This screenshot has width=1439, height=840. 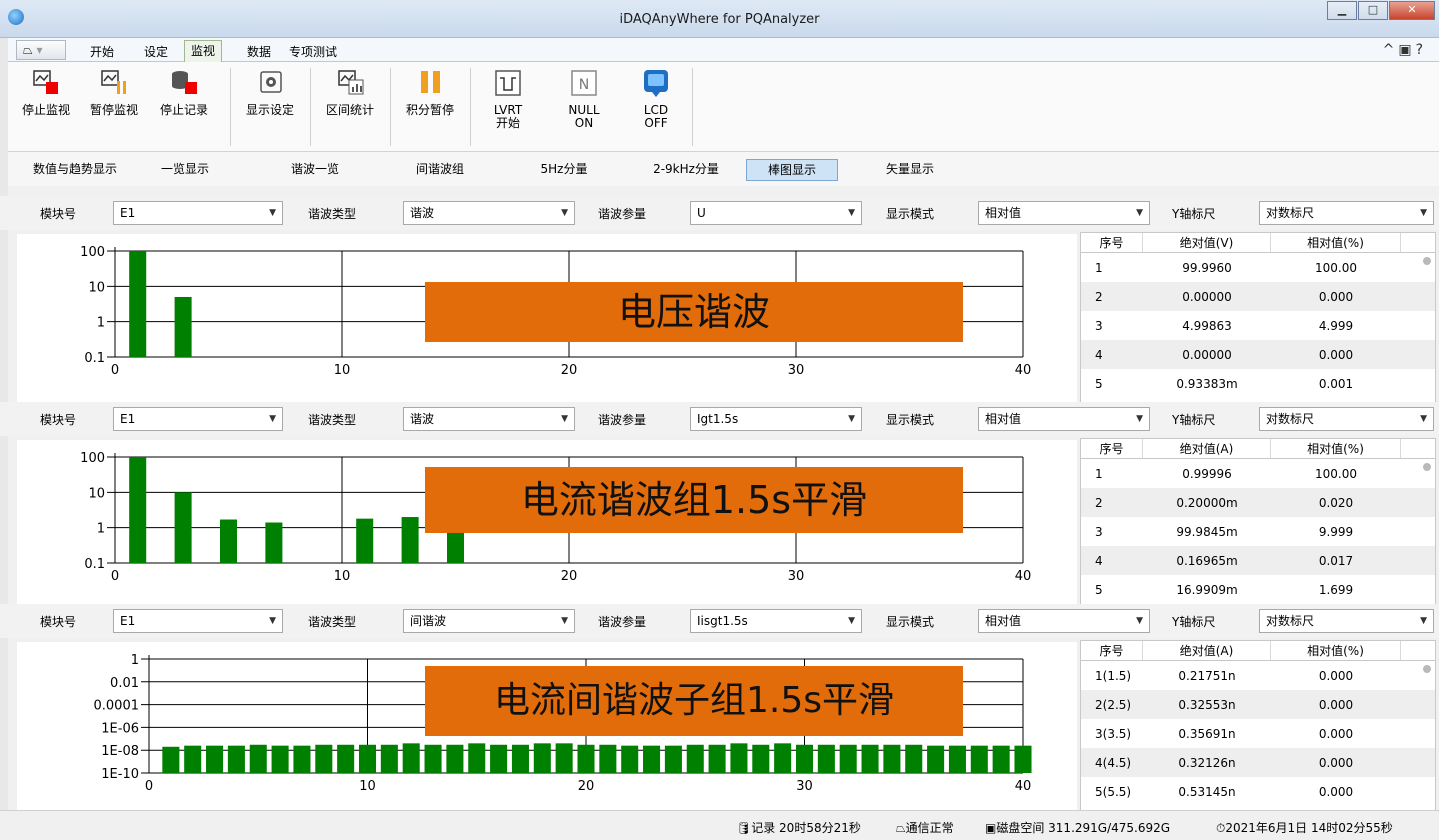 What do you see at coordinates (508, 99) in the screenshot?
I see `lvrt-start-button: LVRT 开始` at bounding box center [508, 99].